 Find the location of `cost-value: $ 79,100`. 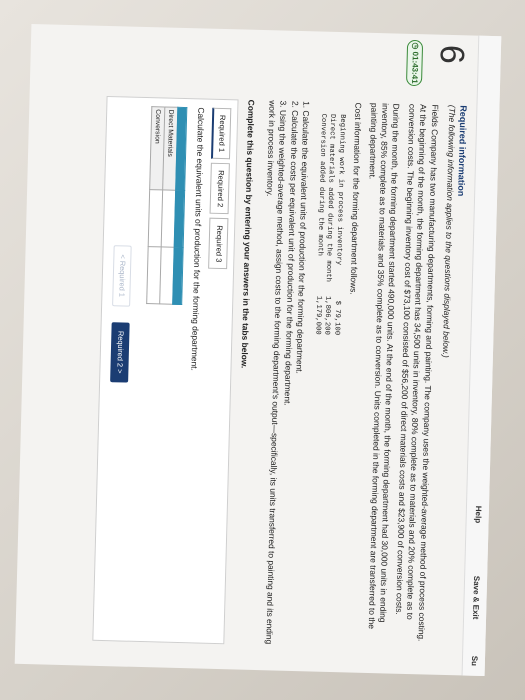

cost-value: $ 79,100 is located at coordinates (337, 318).